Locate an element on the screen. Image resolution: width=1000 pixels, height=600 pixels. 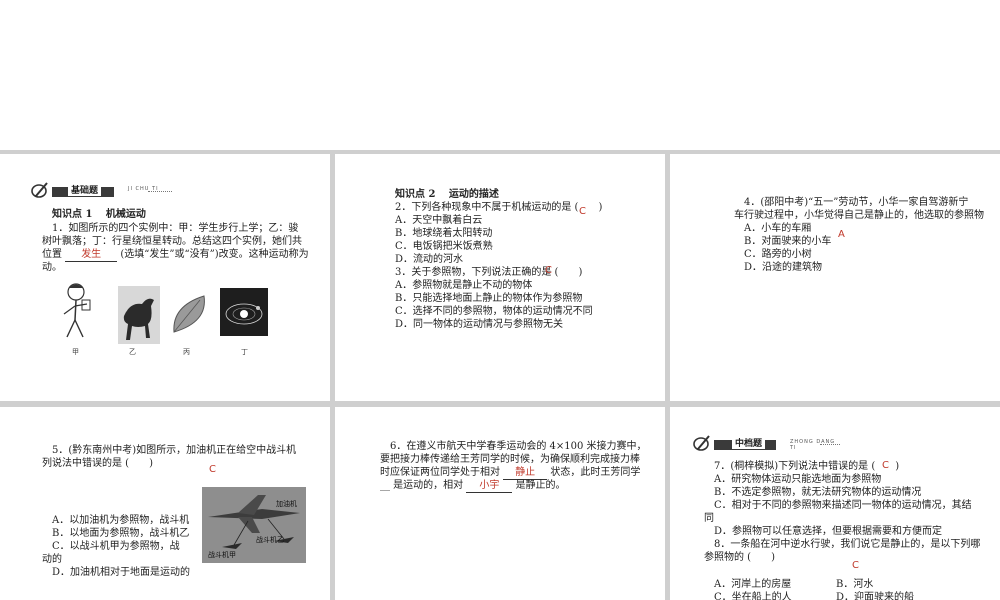
q5-line1: 5．(黔东南州中考)如图所示，加油机正在给空中战斗机 is located at coordinates (174, 450).